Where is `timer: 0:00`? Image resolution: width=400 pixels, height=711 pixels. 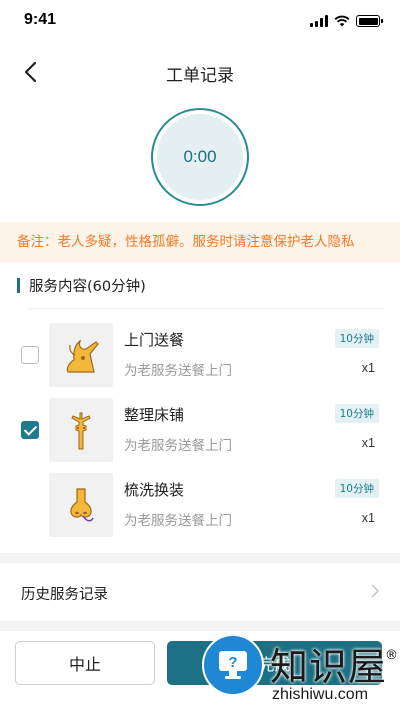 timer: 0:00 is located at coordinates (200, 157).